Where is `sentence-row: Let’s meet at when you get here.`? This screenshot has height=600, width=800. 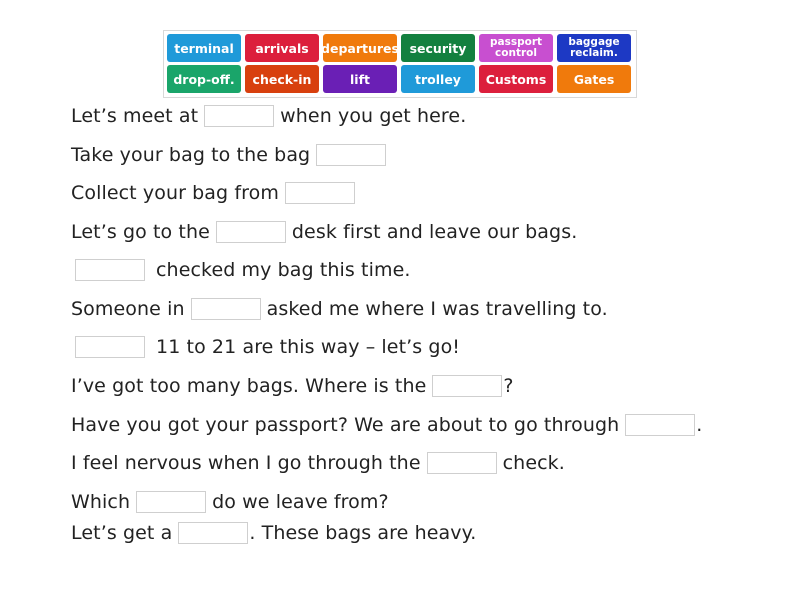
sentence-row: Let’s meet at when you get here. is located at coordinates (268, 116).